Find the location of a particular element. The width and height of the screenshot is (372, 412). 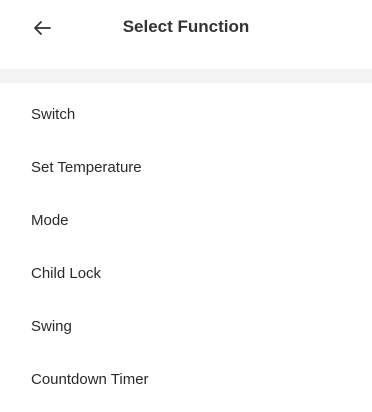

top-bar: Select Function is located at coordinates (186, 30).